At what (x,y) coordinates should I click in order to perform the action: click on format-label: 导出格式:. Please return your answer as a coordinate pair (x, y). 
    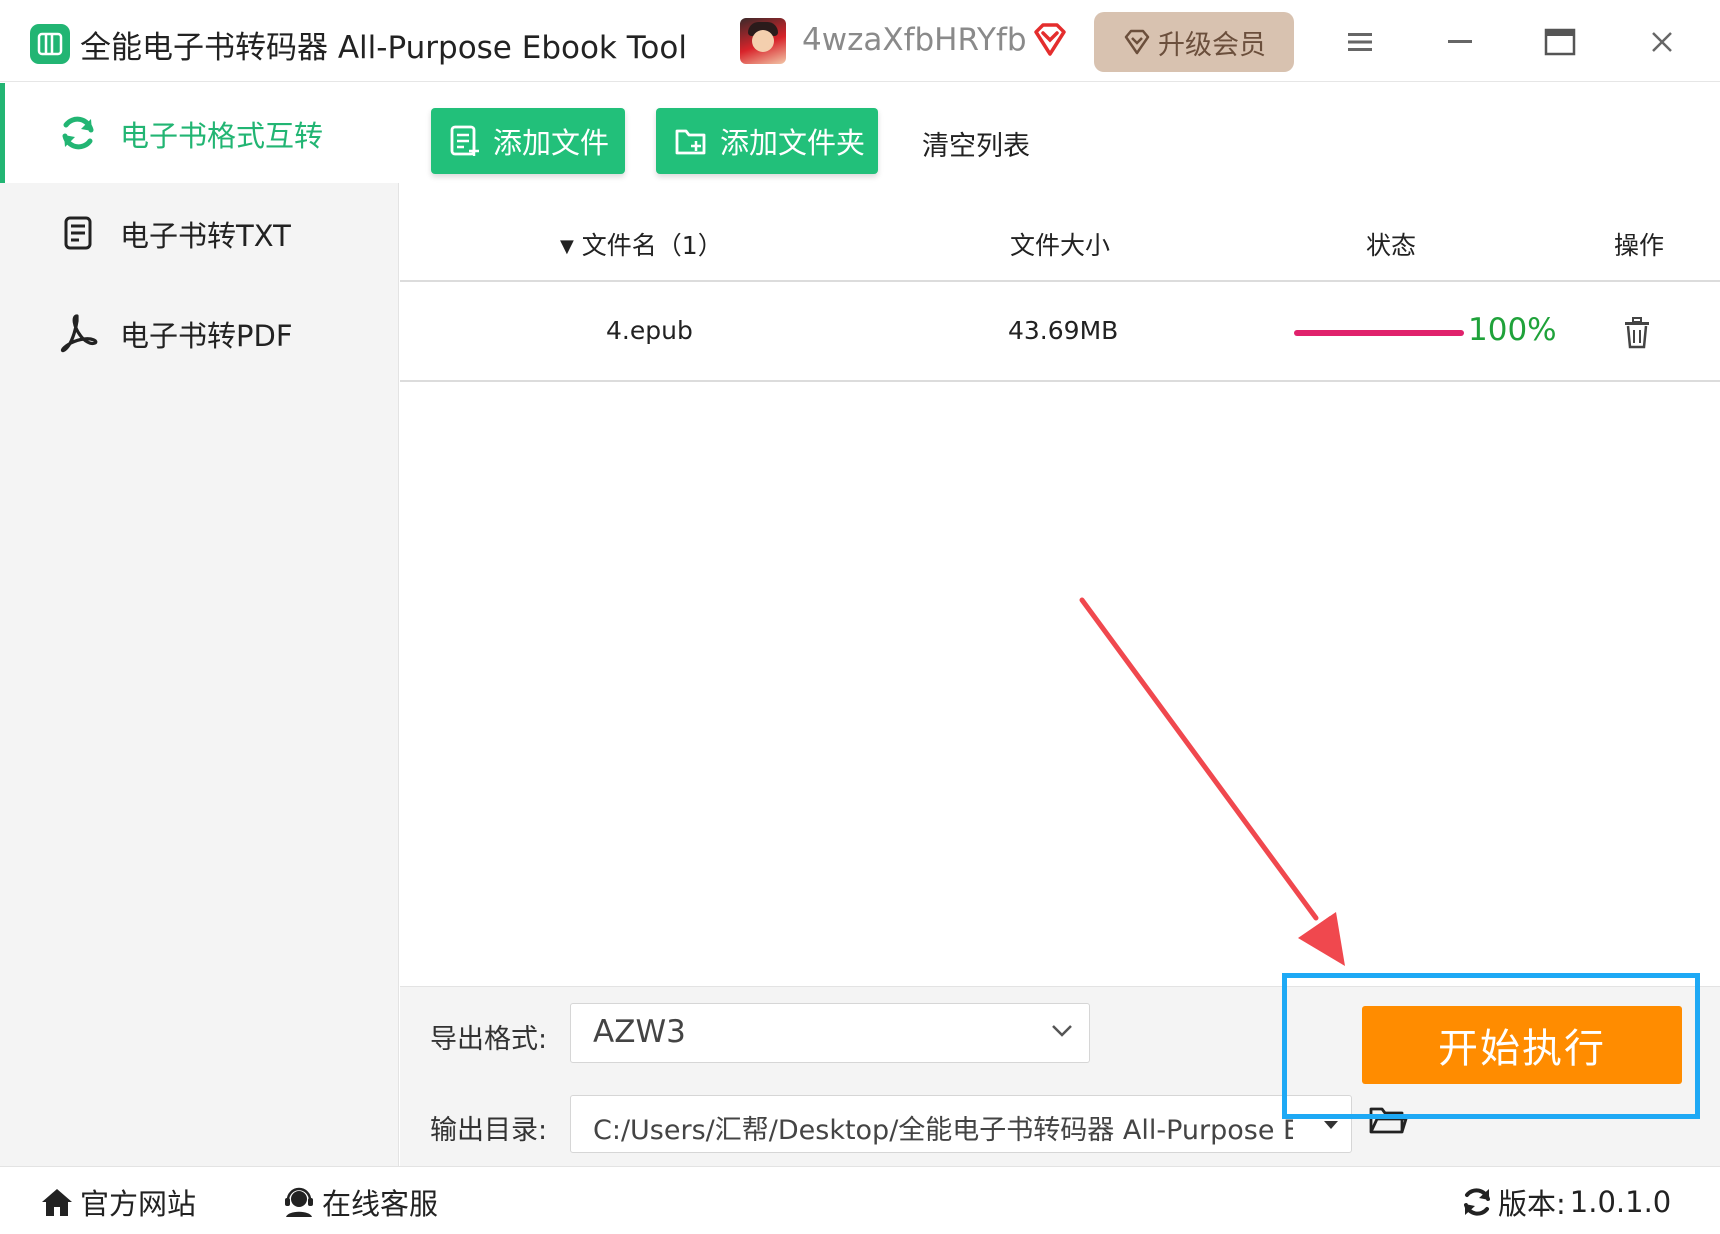
    Looking at the image, I should click on (489, 1039).